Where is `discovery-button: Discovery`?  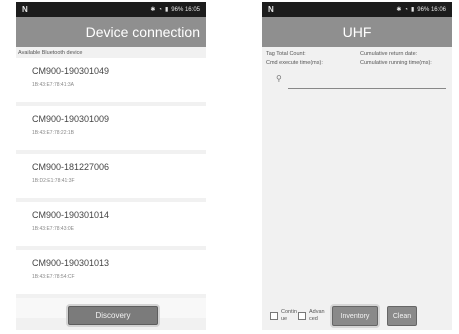 discovery-button: Discovery is located at coordinates (113, 315).